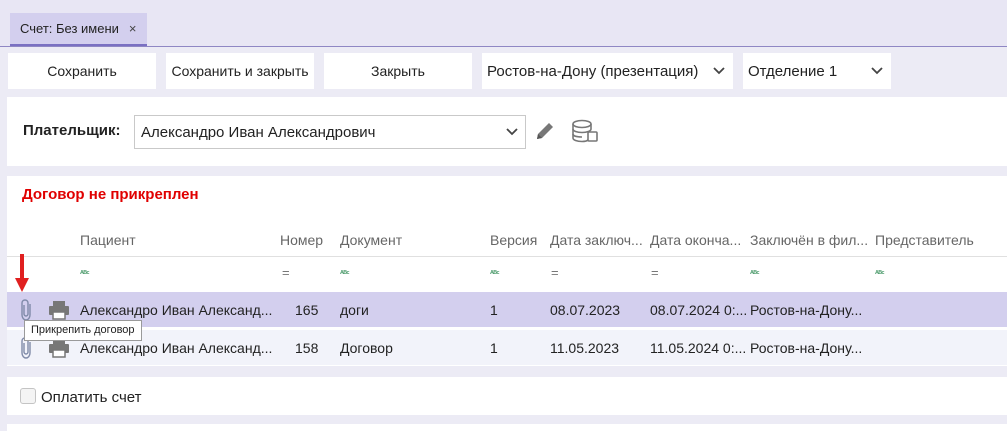 Image resolution: width=1007 pixels, height=431 pixels. Describe the element at coordinates (593, 71) in the screenshot. I see `branch-select-value: Ростов-на-Дону (презентация)` at that location.